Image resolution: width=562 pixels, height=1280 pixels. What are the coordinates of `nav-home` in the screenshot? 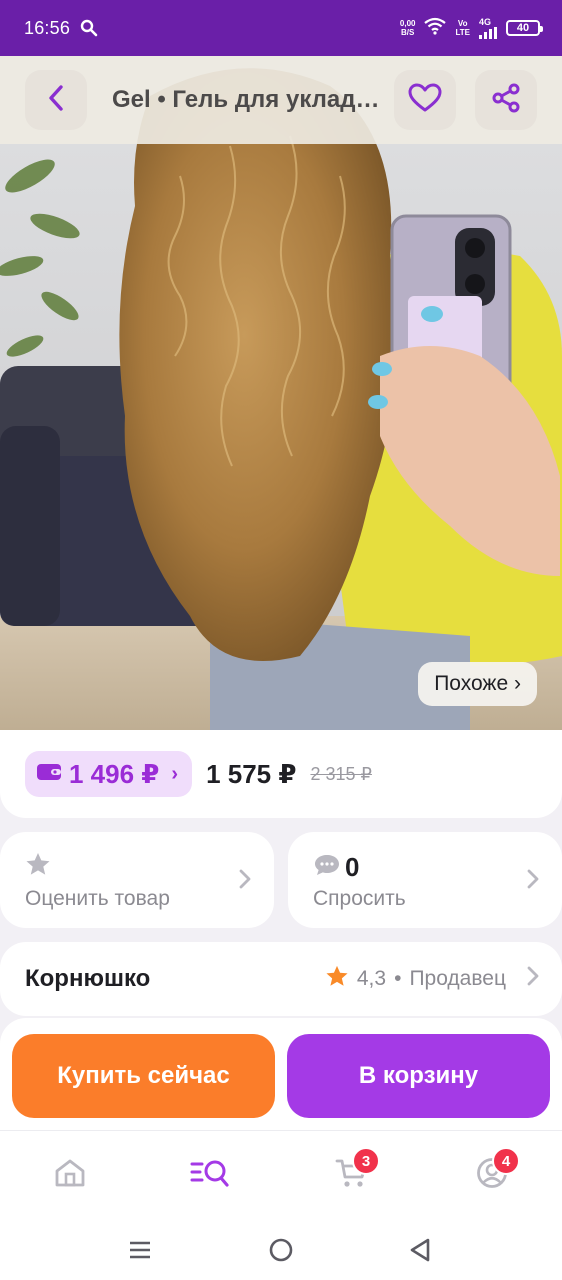 It's located at (70, 1175).